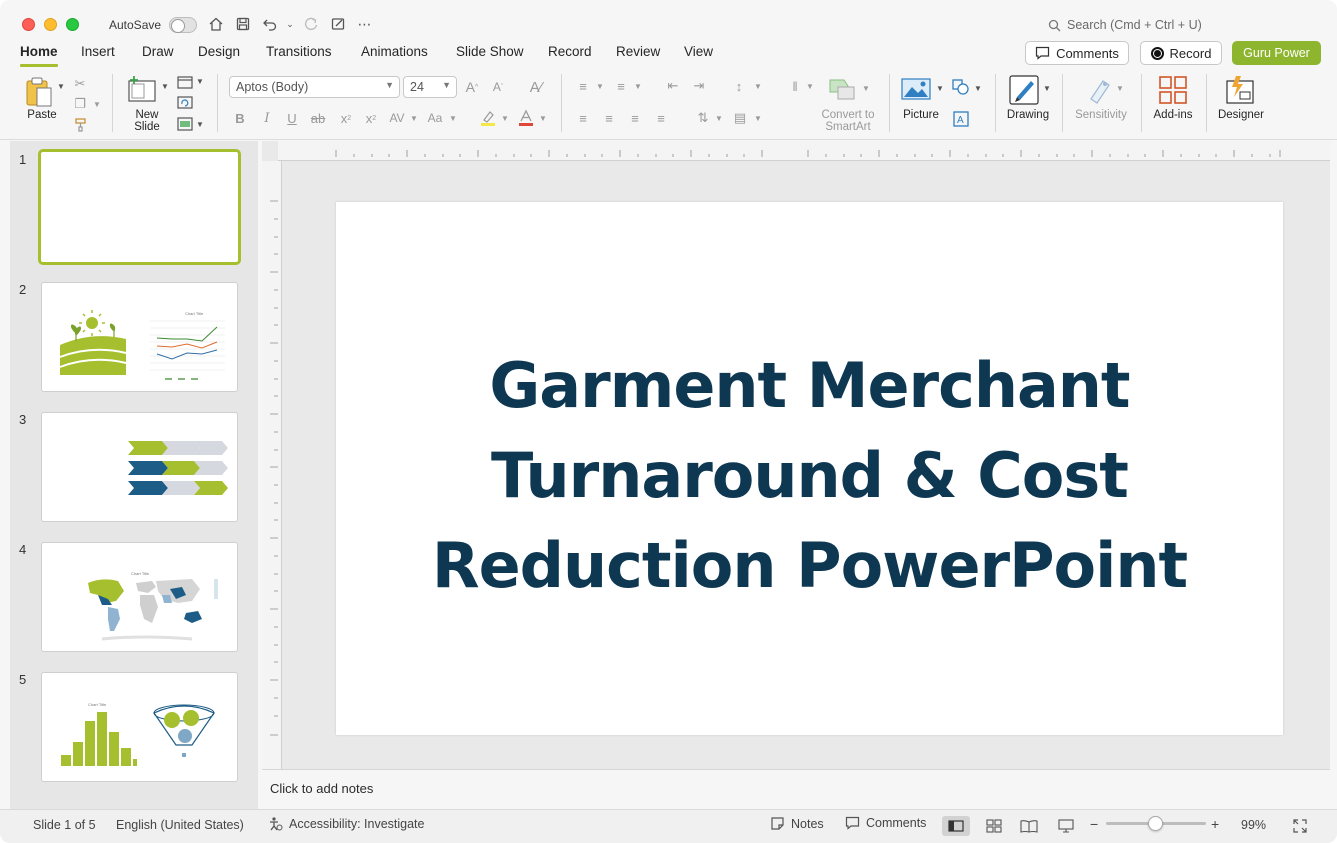  I want to click on font-color-icon, so click(526, 118).